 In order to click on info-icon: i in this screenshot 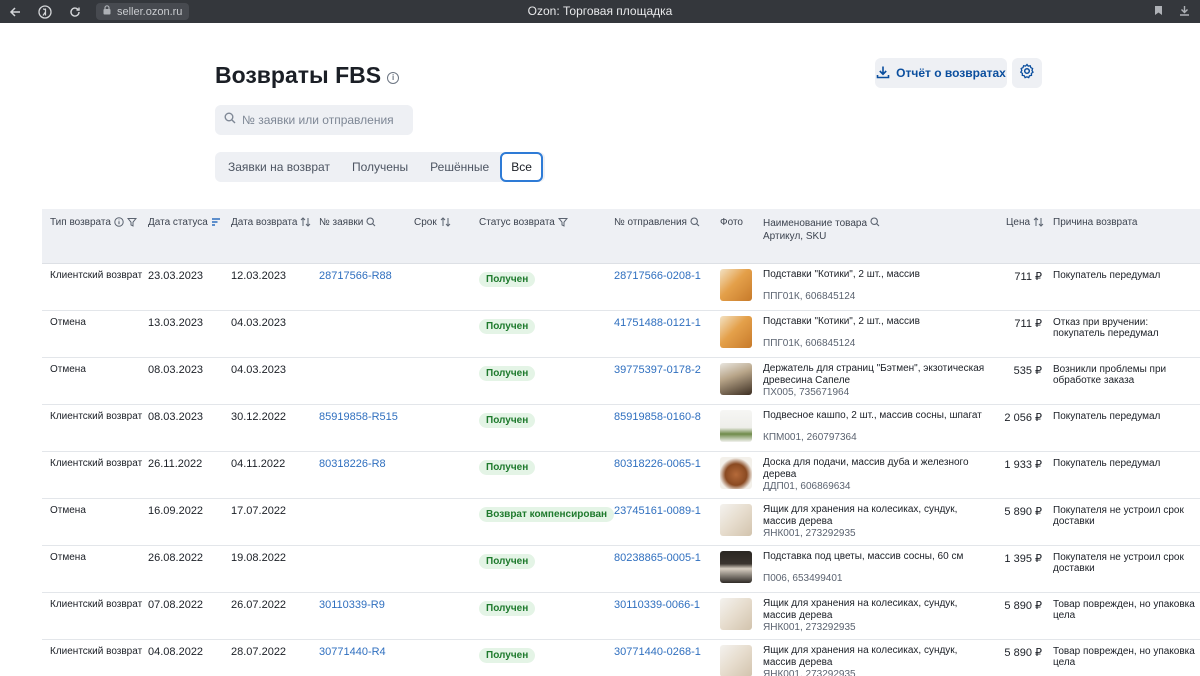, I will do `click(393, 77)`.